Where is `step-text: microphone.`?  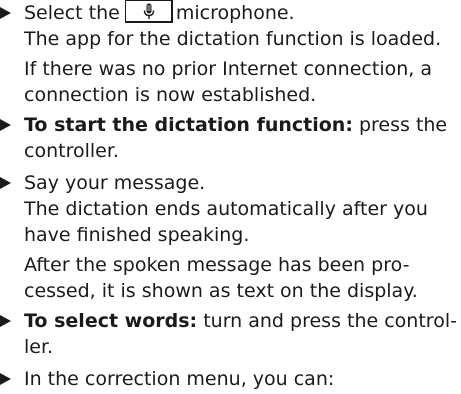
step-text: microphone. is located at coordinates (235, 13).